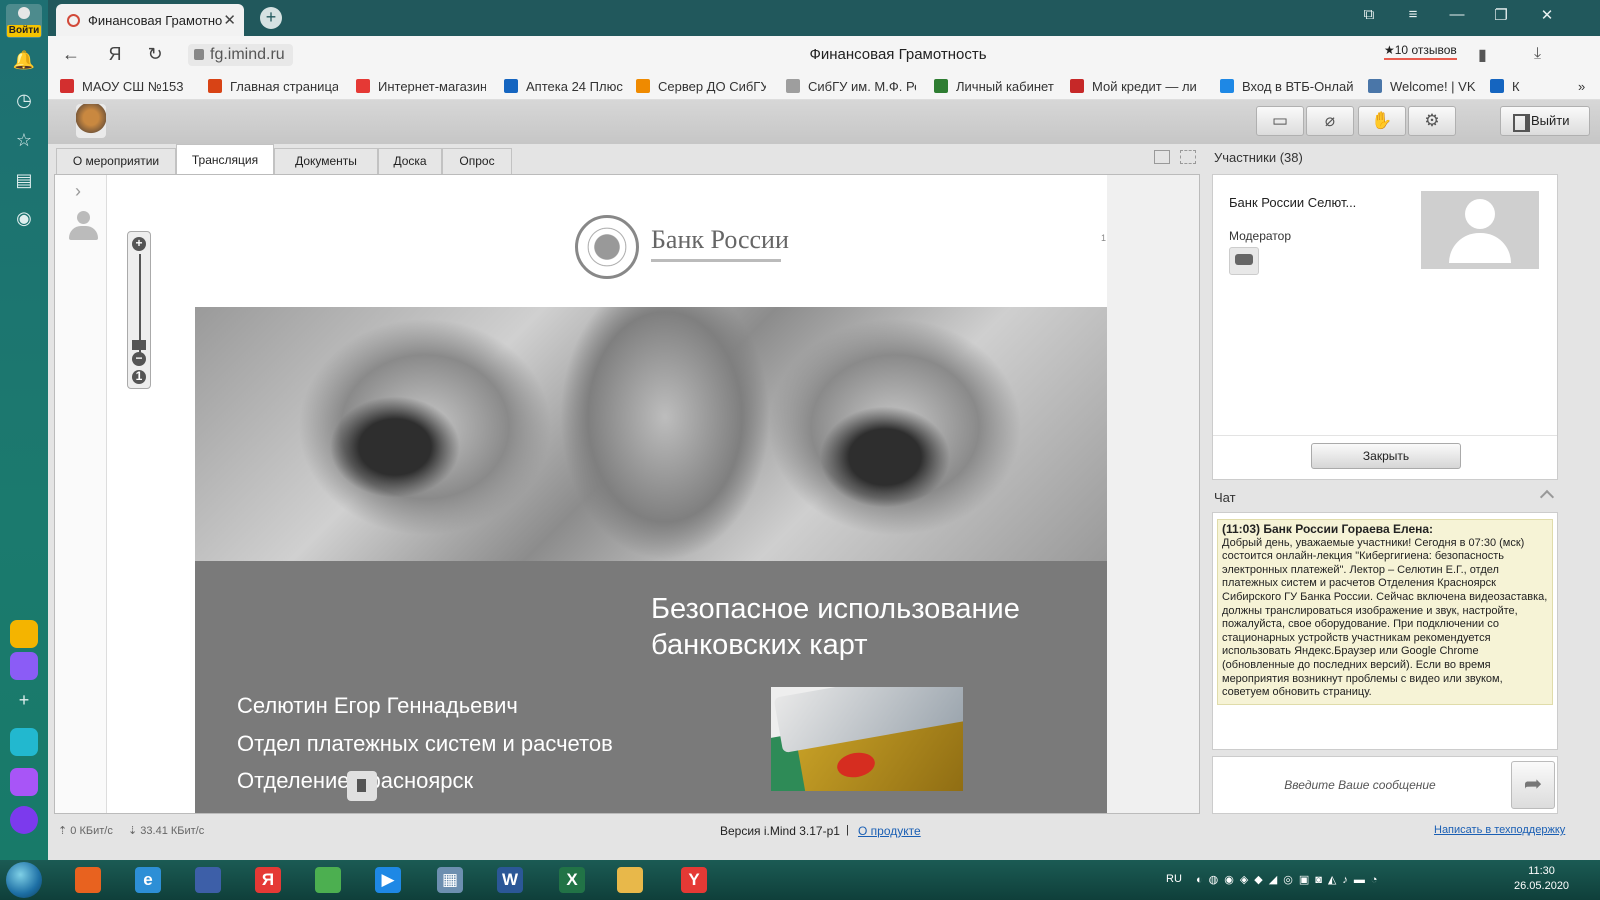 The image size is (1600, 900). What do you see at coordinates (1581, 86) in the screenshot?
I see `bookmarks-more-icon: »` at bounding box center [1581, 86].